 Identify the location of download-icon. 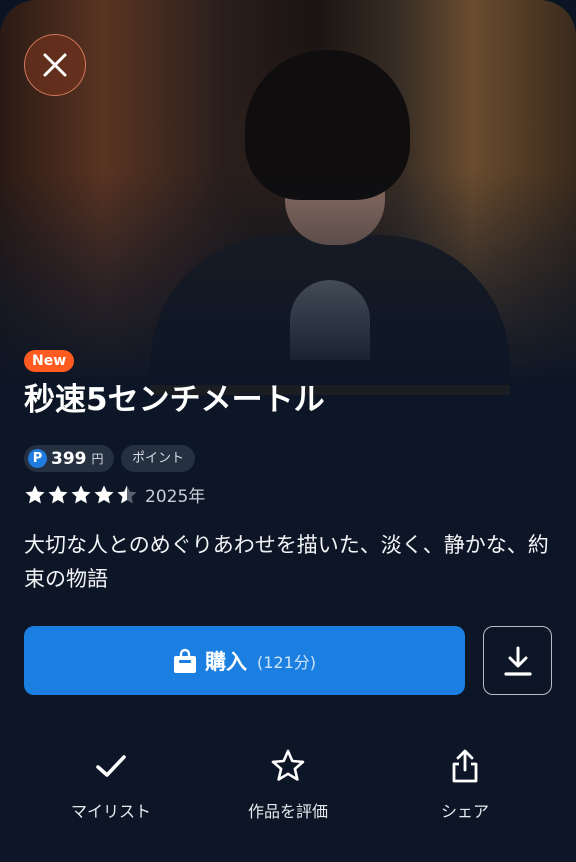
(517, 661).